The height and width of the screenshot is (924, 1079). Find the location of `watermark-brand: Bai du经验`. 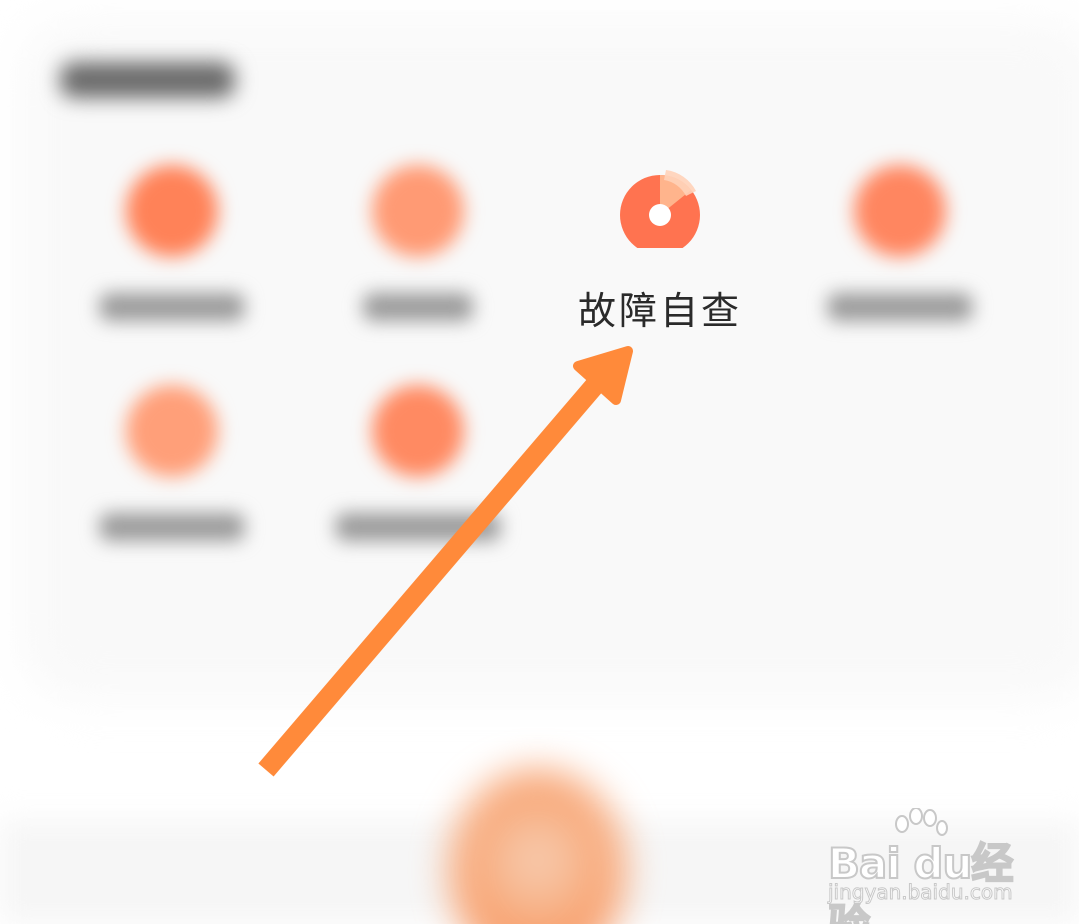

watermark-brand: Bai du经验 is located at coordinates (920, 881).